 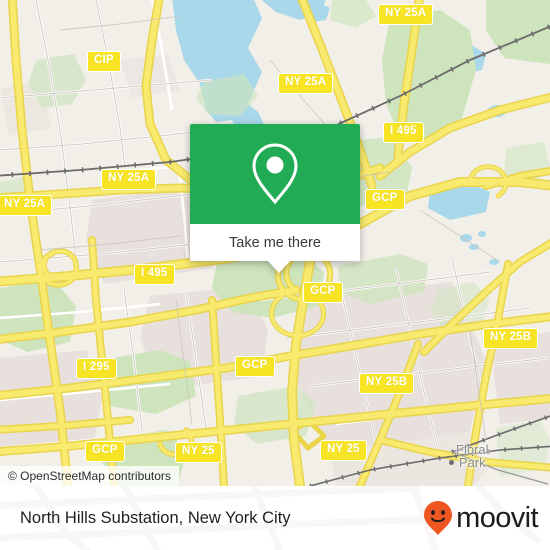 What do you see at coordinates (497, 517) in the screenshot?
I see `moovit-wordmark: moovit` at bounding box center [497, 517].